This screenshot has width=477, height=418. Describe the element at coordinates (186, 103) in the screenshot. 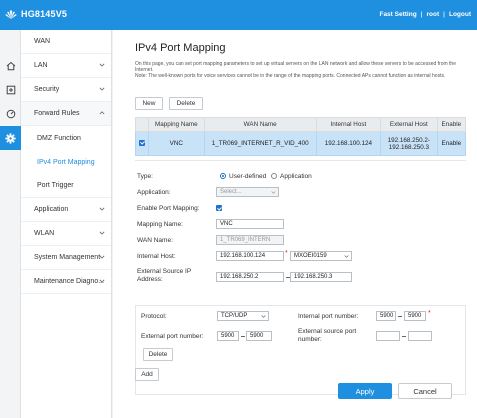

I see `delete-button: Delete` at that location.